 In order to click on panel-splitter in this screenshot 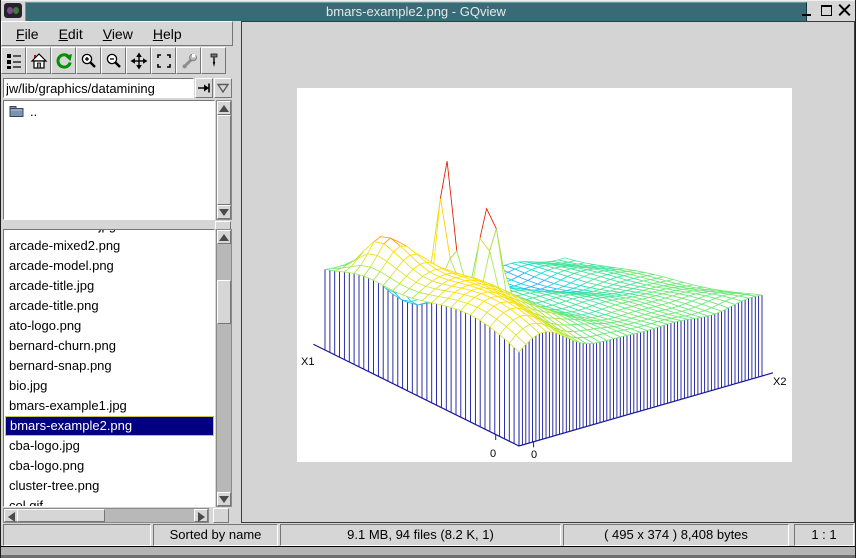, I will do `click(237, 272)`.